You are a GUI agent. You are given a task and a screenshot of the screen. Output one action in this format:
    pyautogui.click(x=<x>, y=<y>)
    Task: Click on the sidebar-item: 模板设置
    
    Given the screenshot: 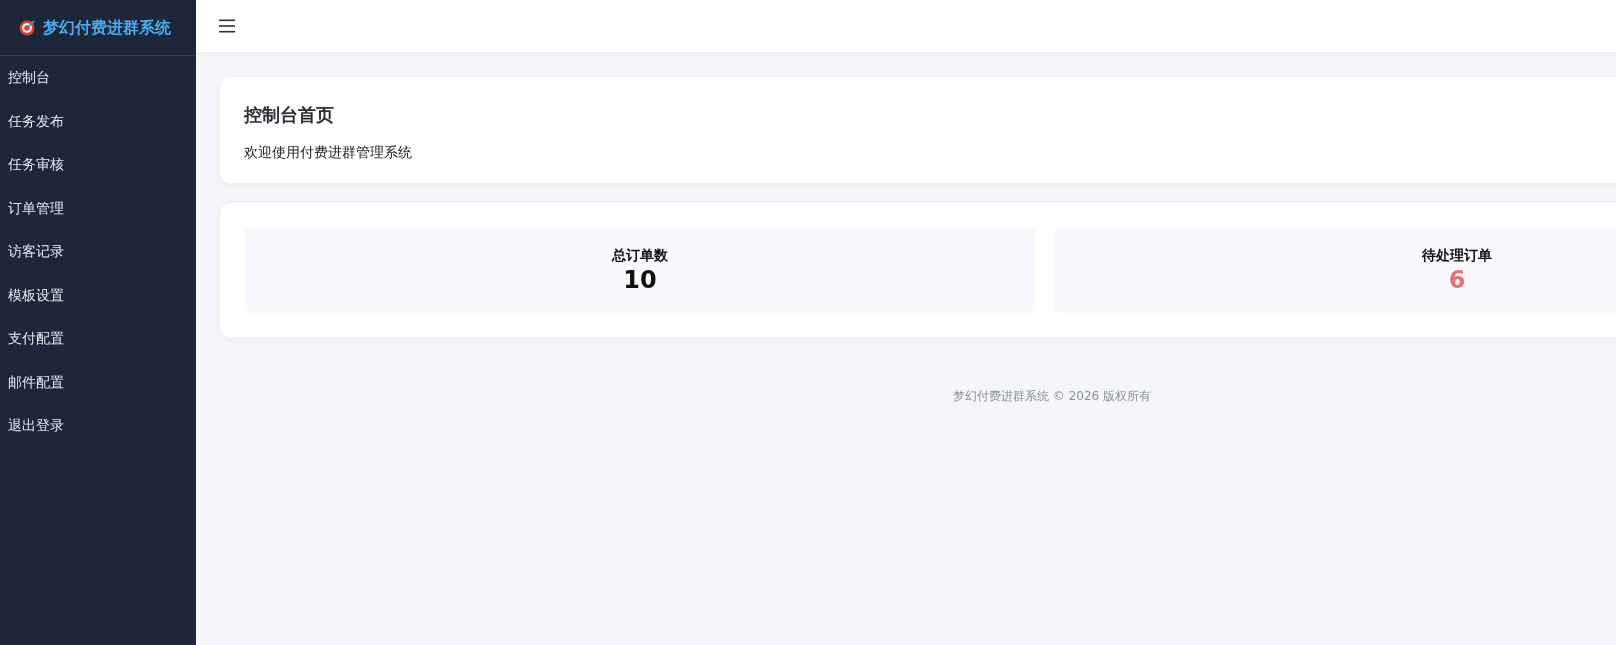 What is the action you would take?
    pyautogui.click(x=98, y=295)
    